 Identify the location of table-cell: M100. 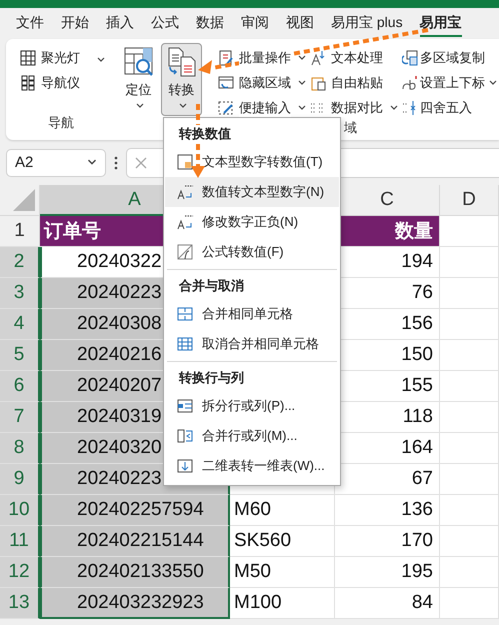
(282, 603).